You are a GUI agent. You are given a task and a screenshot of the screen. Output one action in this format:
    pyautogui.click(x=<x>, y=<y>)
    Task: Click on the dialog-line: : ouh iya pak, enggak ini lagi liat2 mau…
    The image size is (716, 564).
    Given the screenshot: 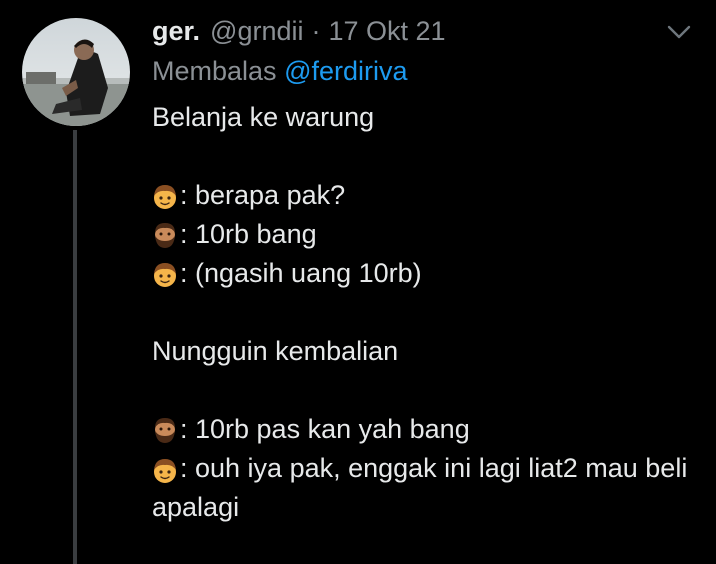 What is the action you would take?
    pyautogui.click(x=426, y=488)
    